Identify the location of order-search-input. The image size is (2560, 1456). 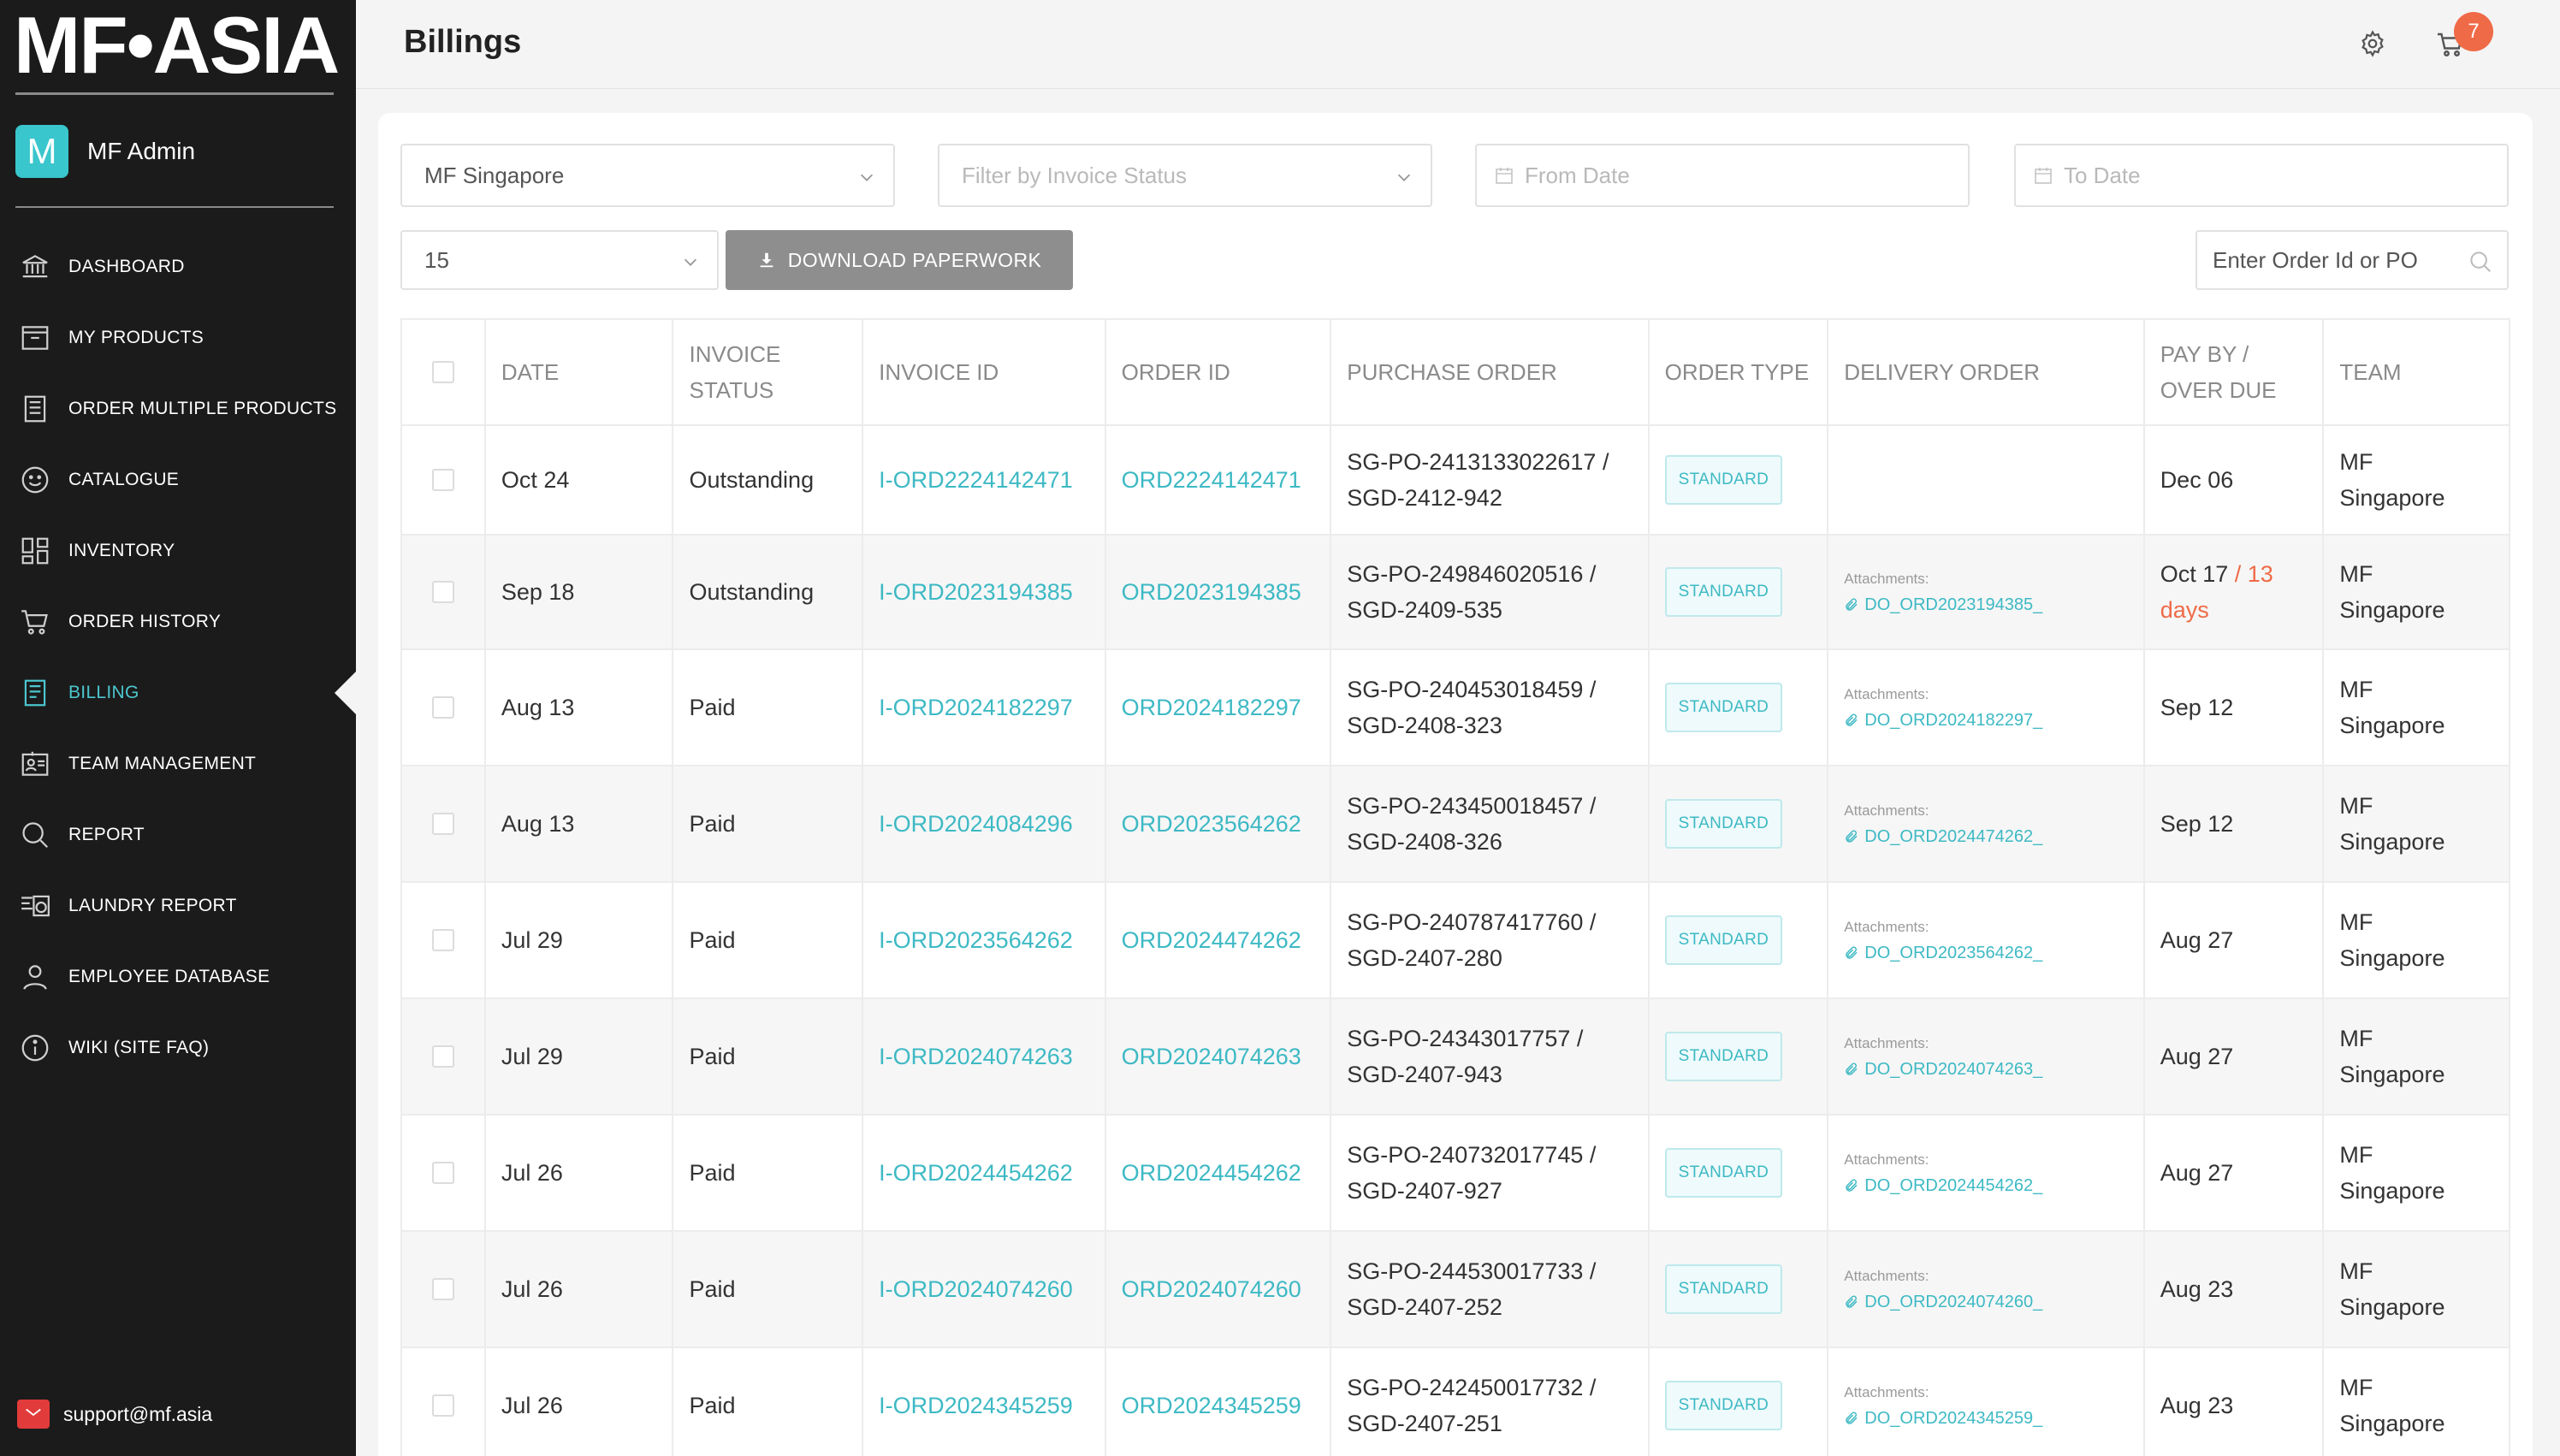
(2341, 260).